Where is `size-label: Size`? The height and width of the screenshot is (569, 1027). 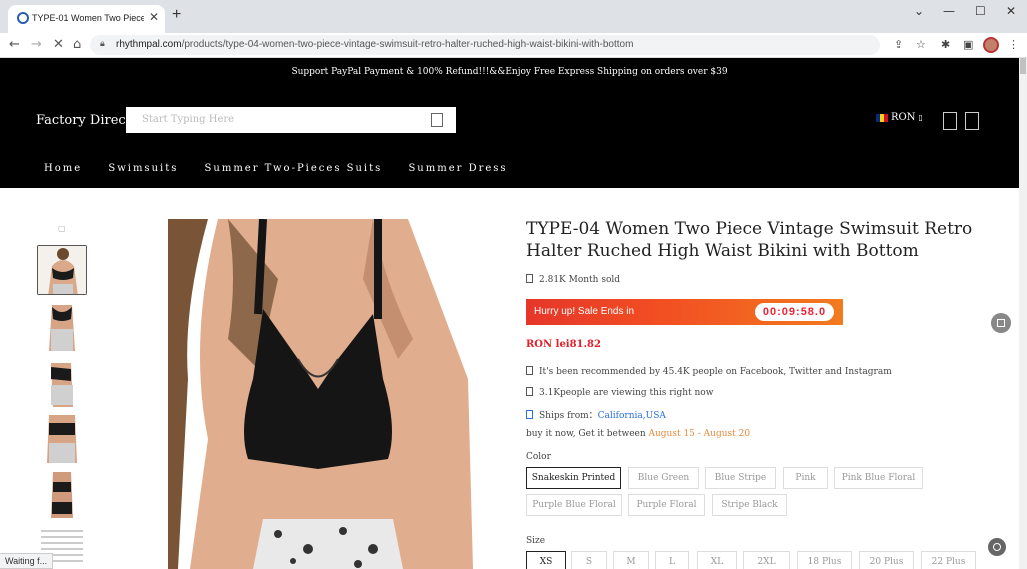 size-label: Size is located at coordinates (536, 541).